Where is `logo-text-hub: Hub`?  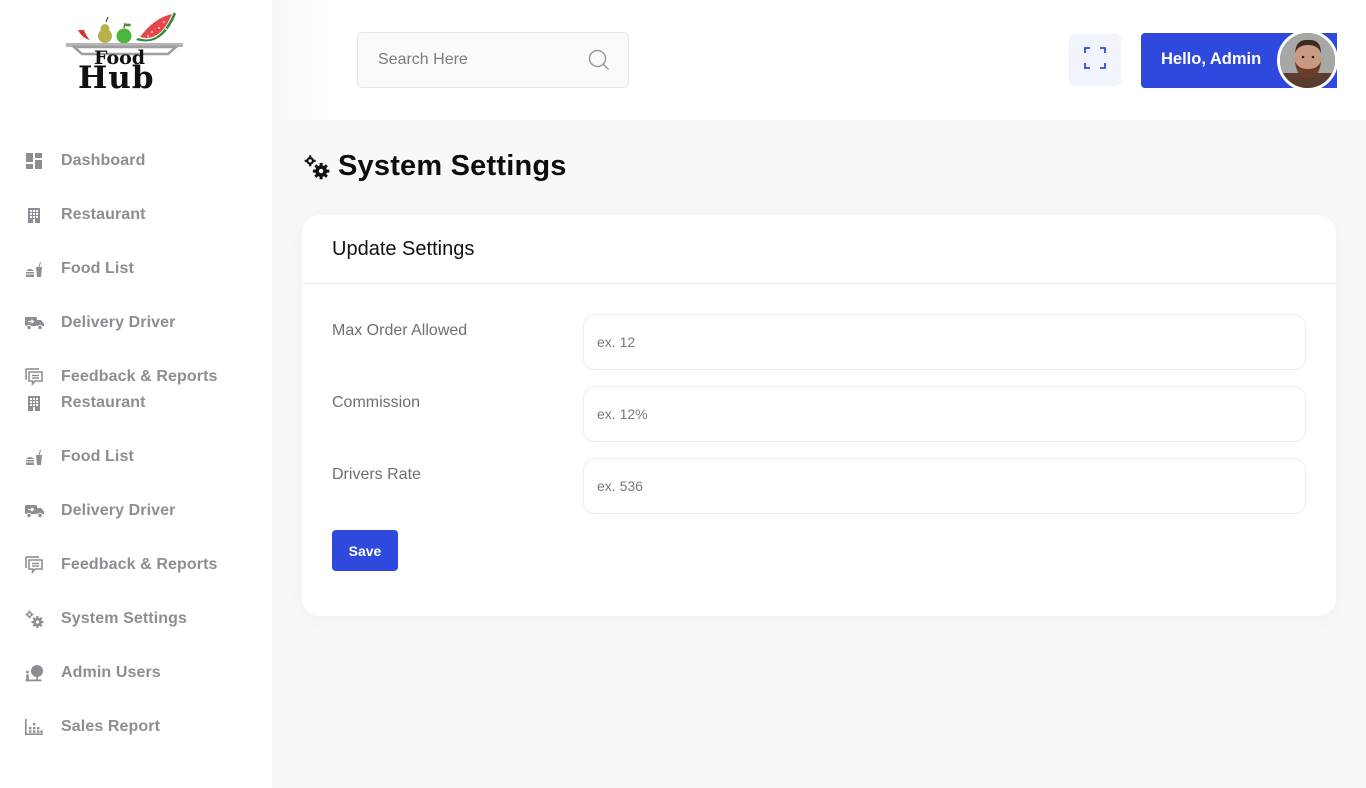
logo-text-hub: Hub is located at coordinates (116, 78).